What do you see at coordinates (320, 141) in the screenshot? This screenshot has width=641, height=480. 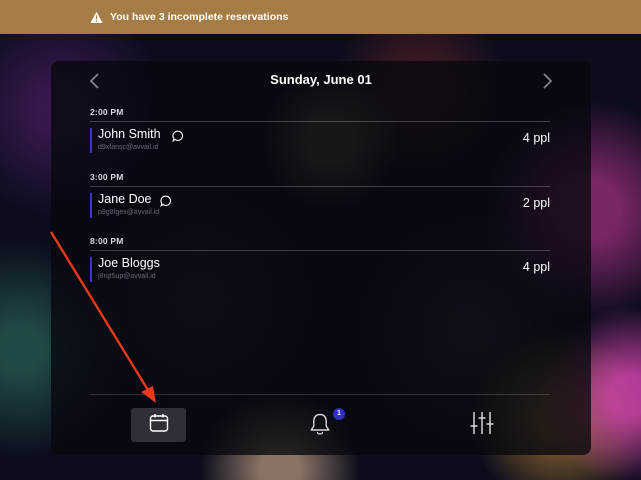 I see `reservation-row: John Smith d9xfansc@avvail.id 4 ppl` at bounding box center [320, 141].